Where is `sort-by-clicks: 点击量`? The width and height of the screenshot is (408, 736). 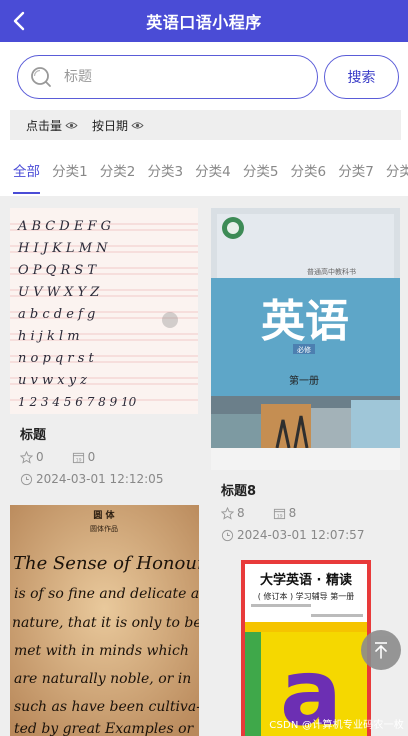
sort-by-clicks: 点击量 is located at coordinates (52, 125).